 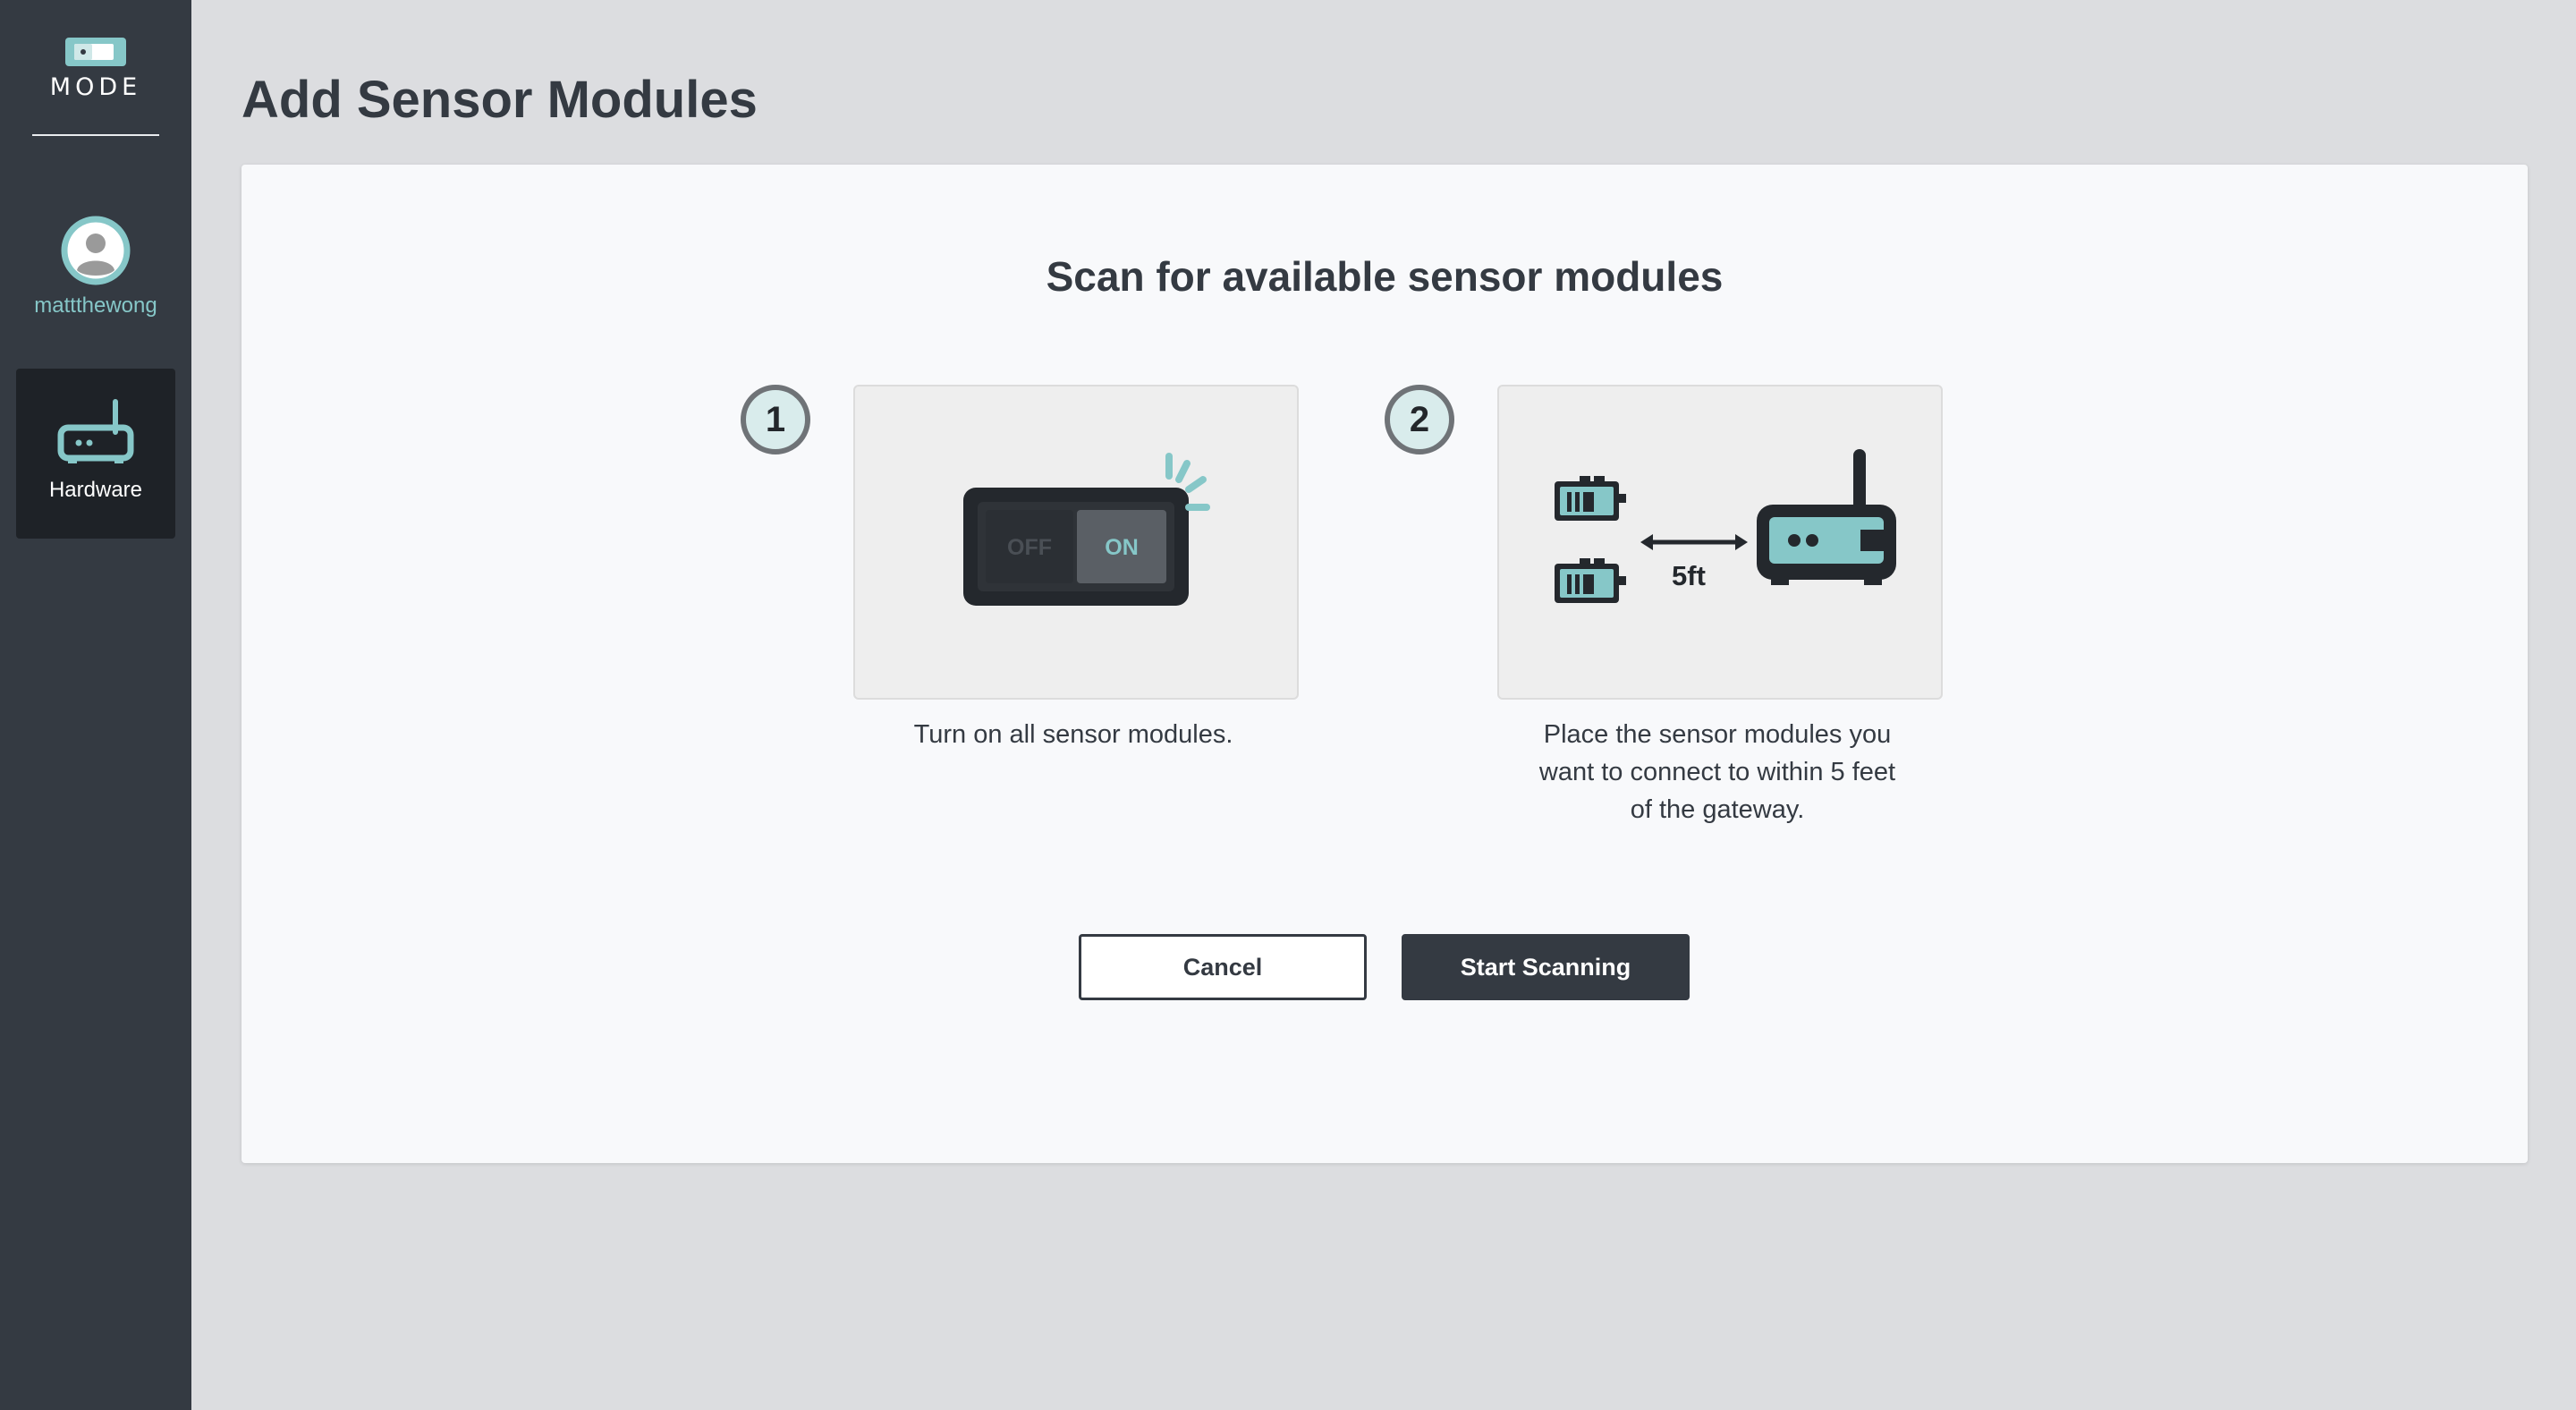 What do you see at coordinates (500, 100) in the screenshot?
I see `page-title: Add Sensor Modules` at bounding box center [500, 100].